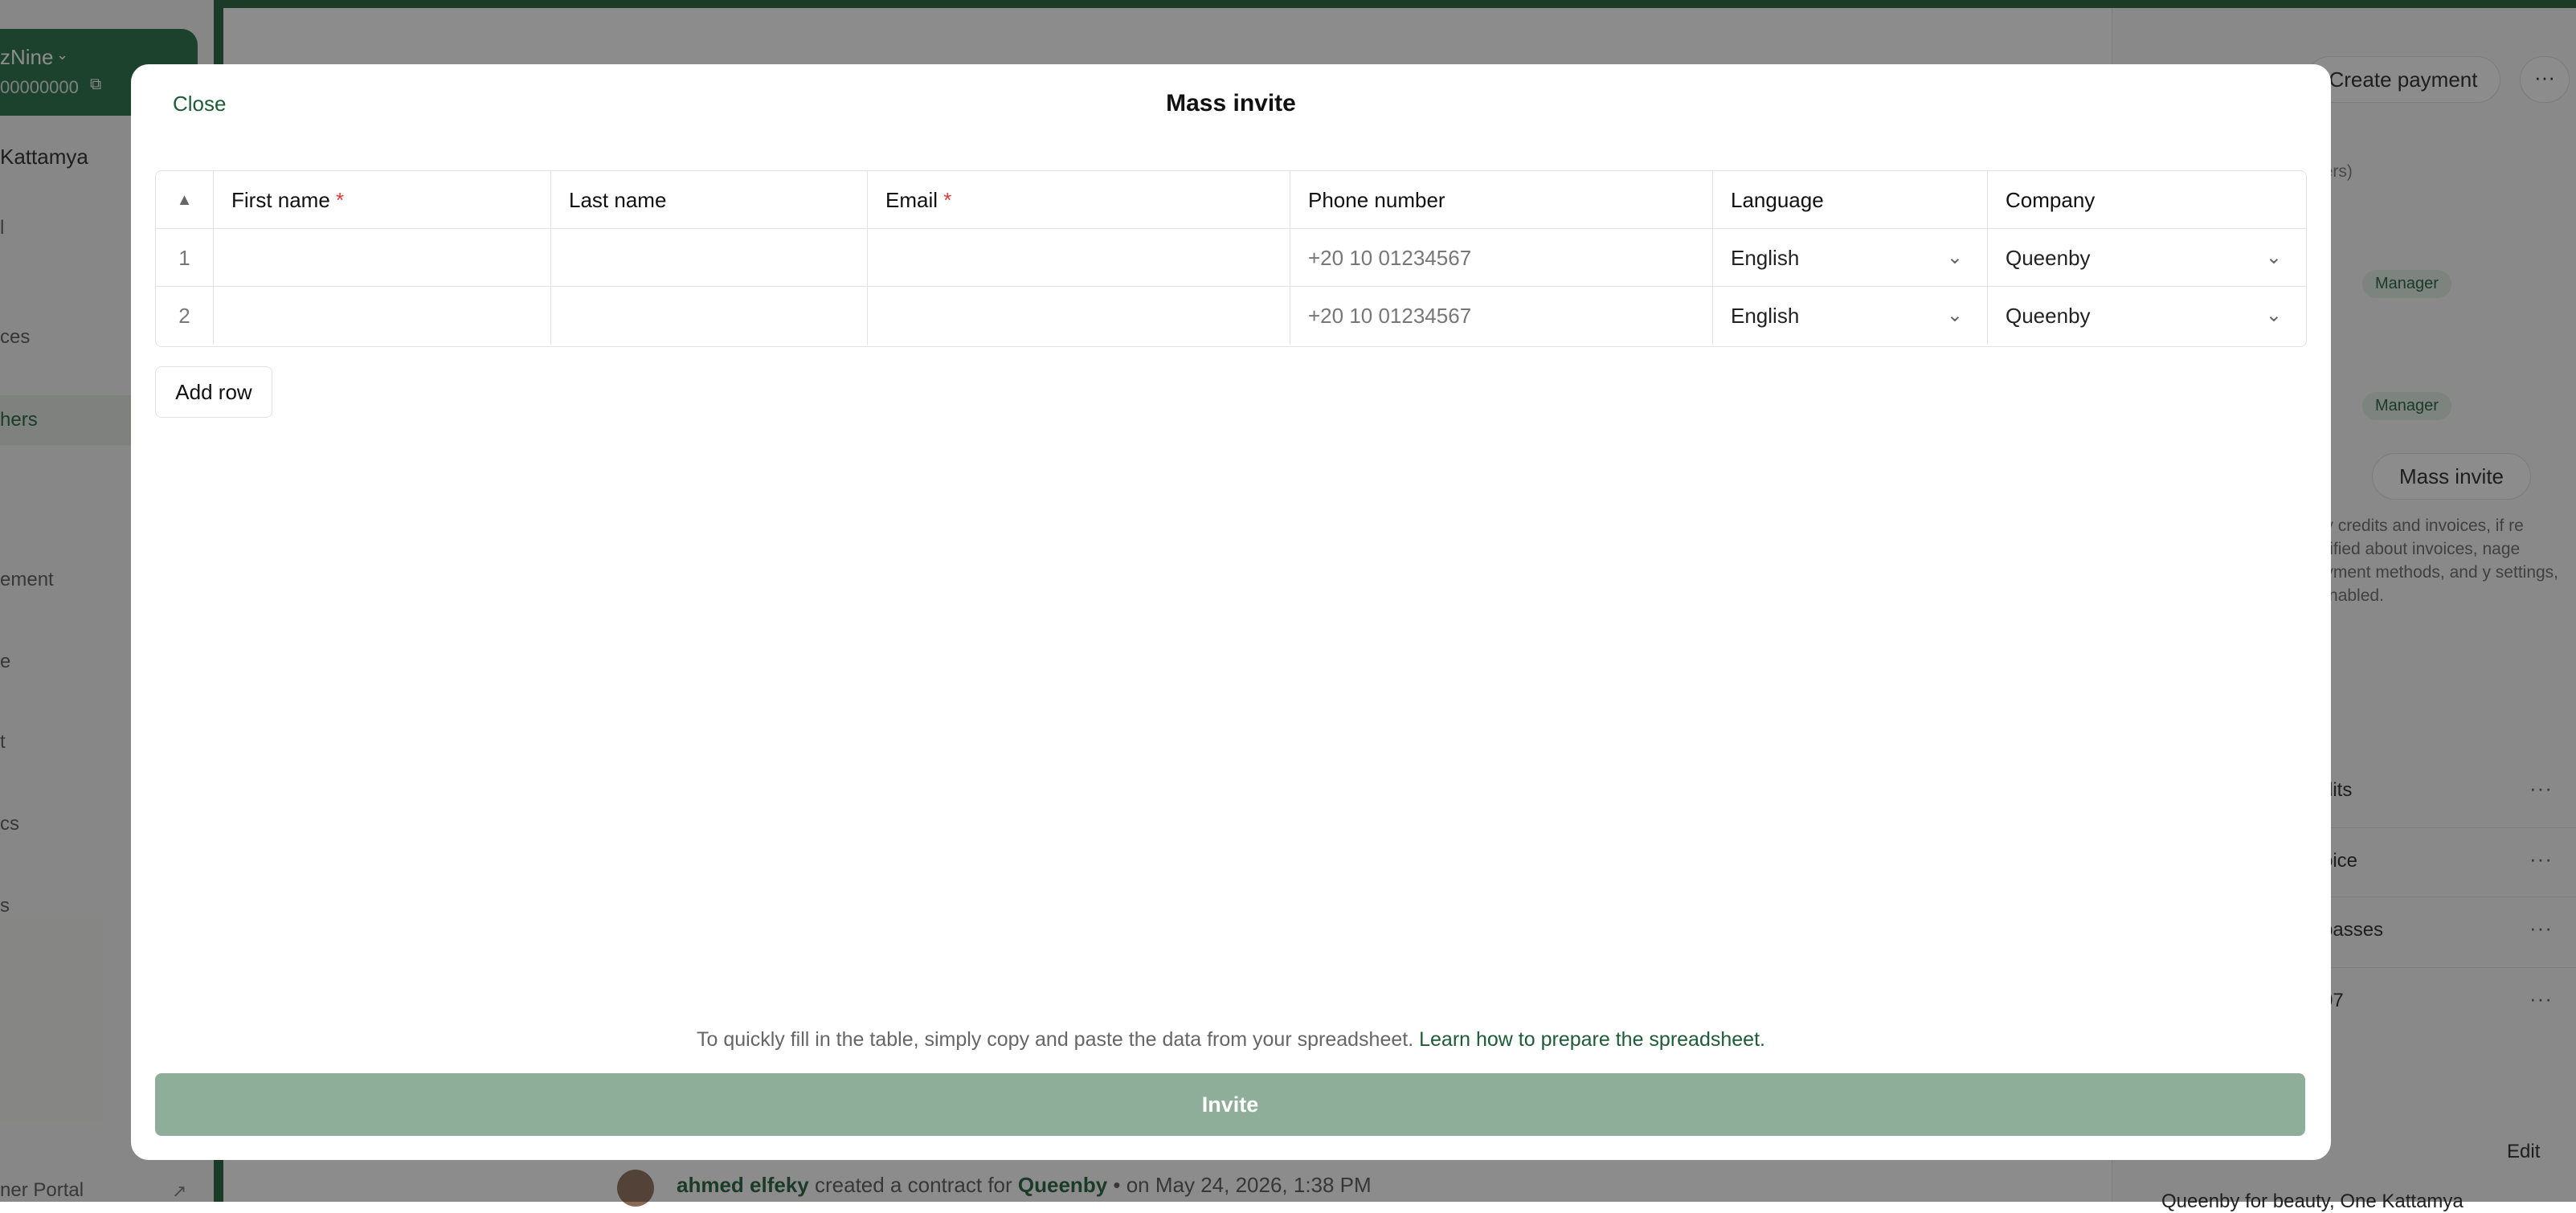  What do you see at coordinates (280, 200) in the screenshot?
I see `first-name-label: First name` at bounding box center [280, 200].